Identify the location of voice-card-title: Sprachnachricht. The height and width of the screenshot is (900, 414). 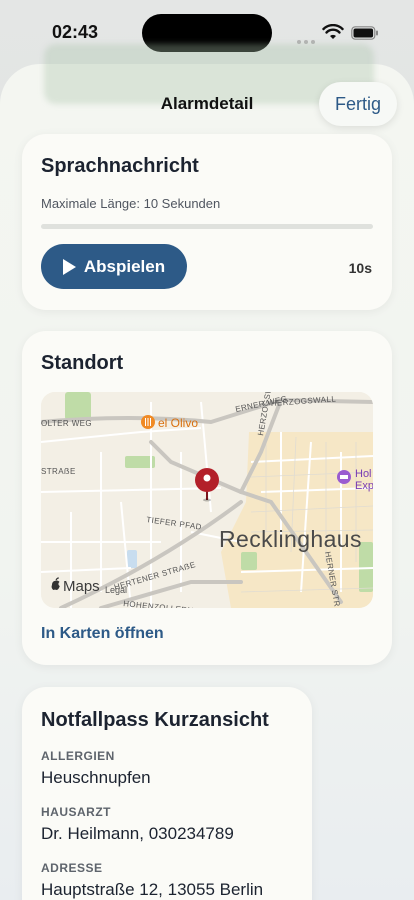
(120, 166).